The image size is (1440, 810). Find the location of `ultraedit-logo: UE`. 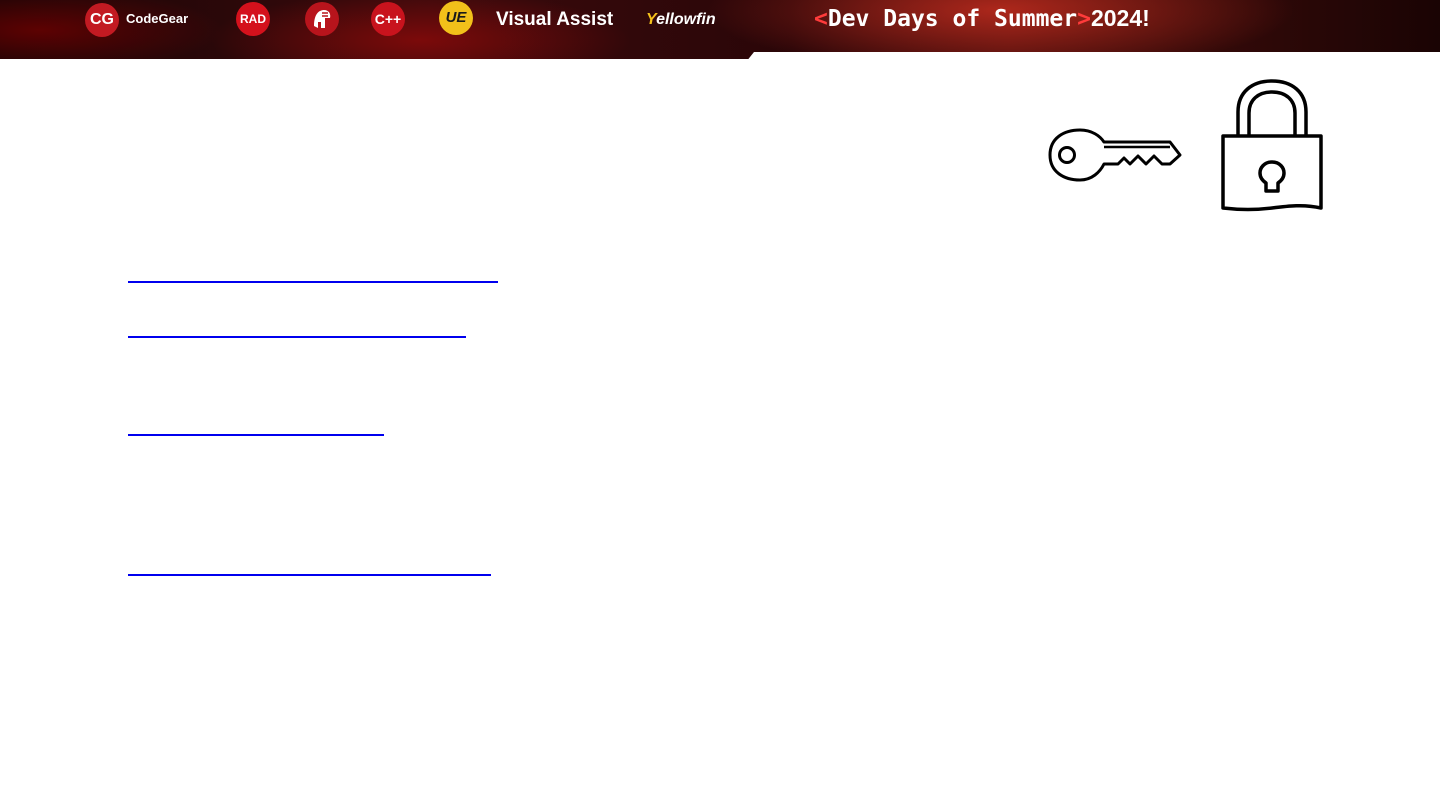

ultraedit-logo: UE is located at coordinates (456, 18).